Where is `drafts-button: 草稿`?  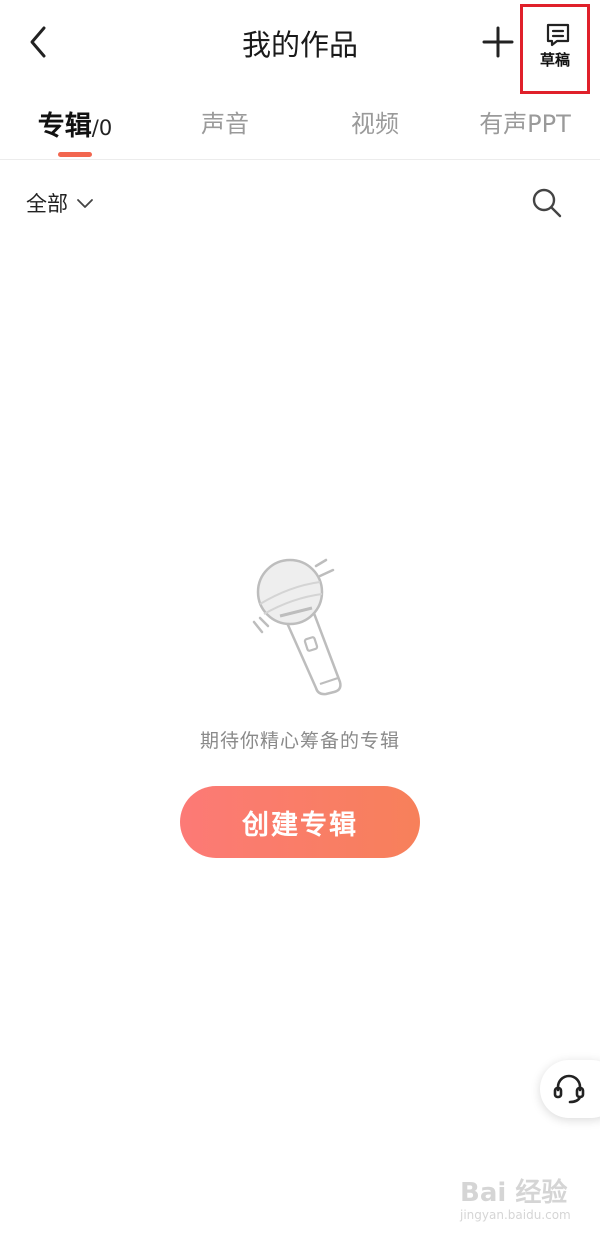
drafts-button: 草稿 is located at coordinates (555, 49).